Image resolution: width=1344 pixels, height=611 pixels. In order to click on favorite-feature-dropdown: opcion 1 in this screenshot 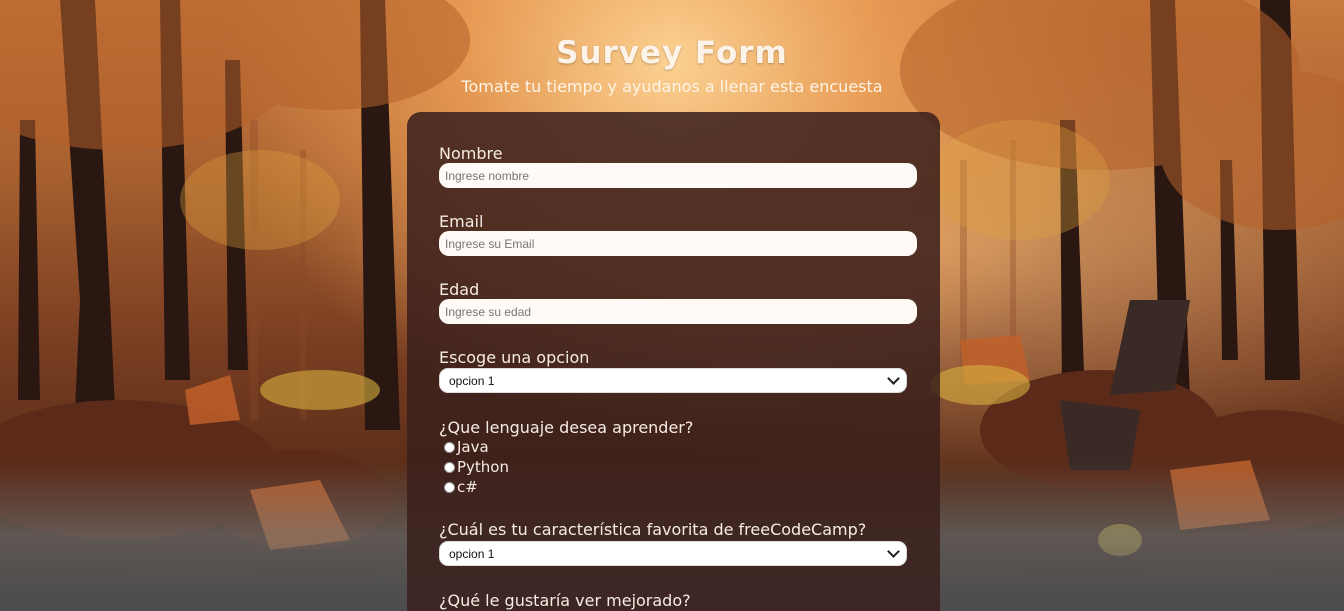, I will do `click(673, 553)`.